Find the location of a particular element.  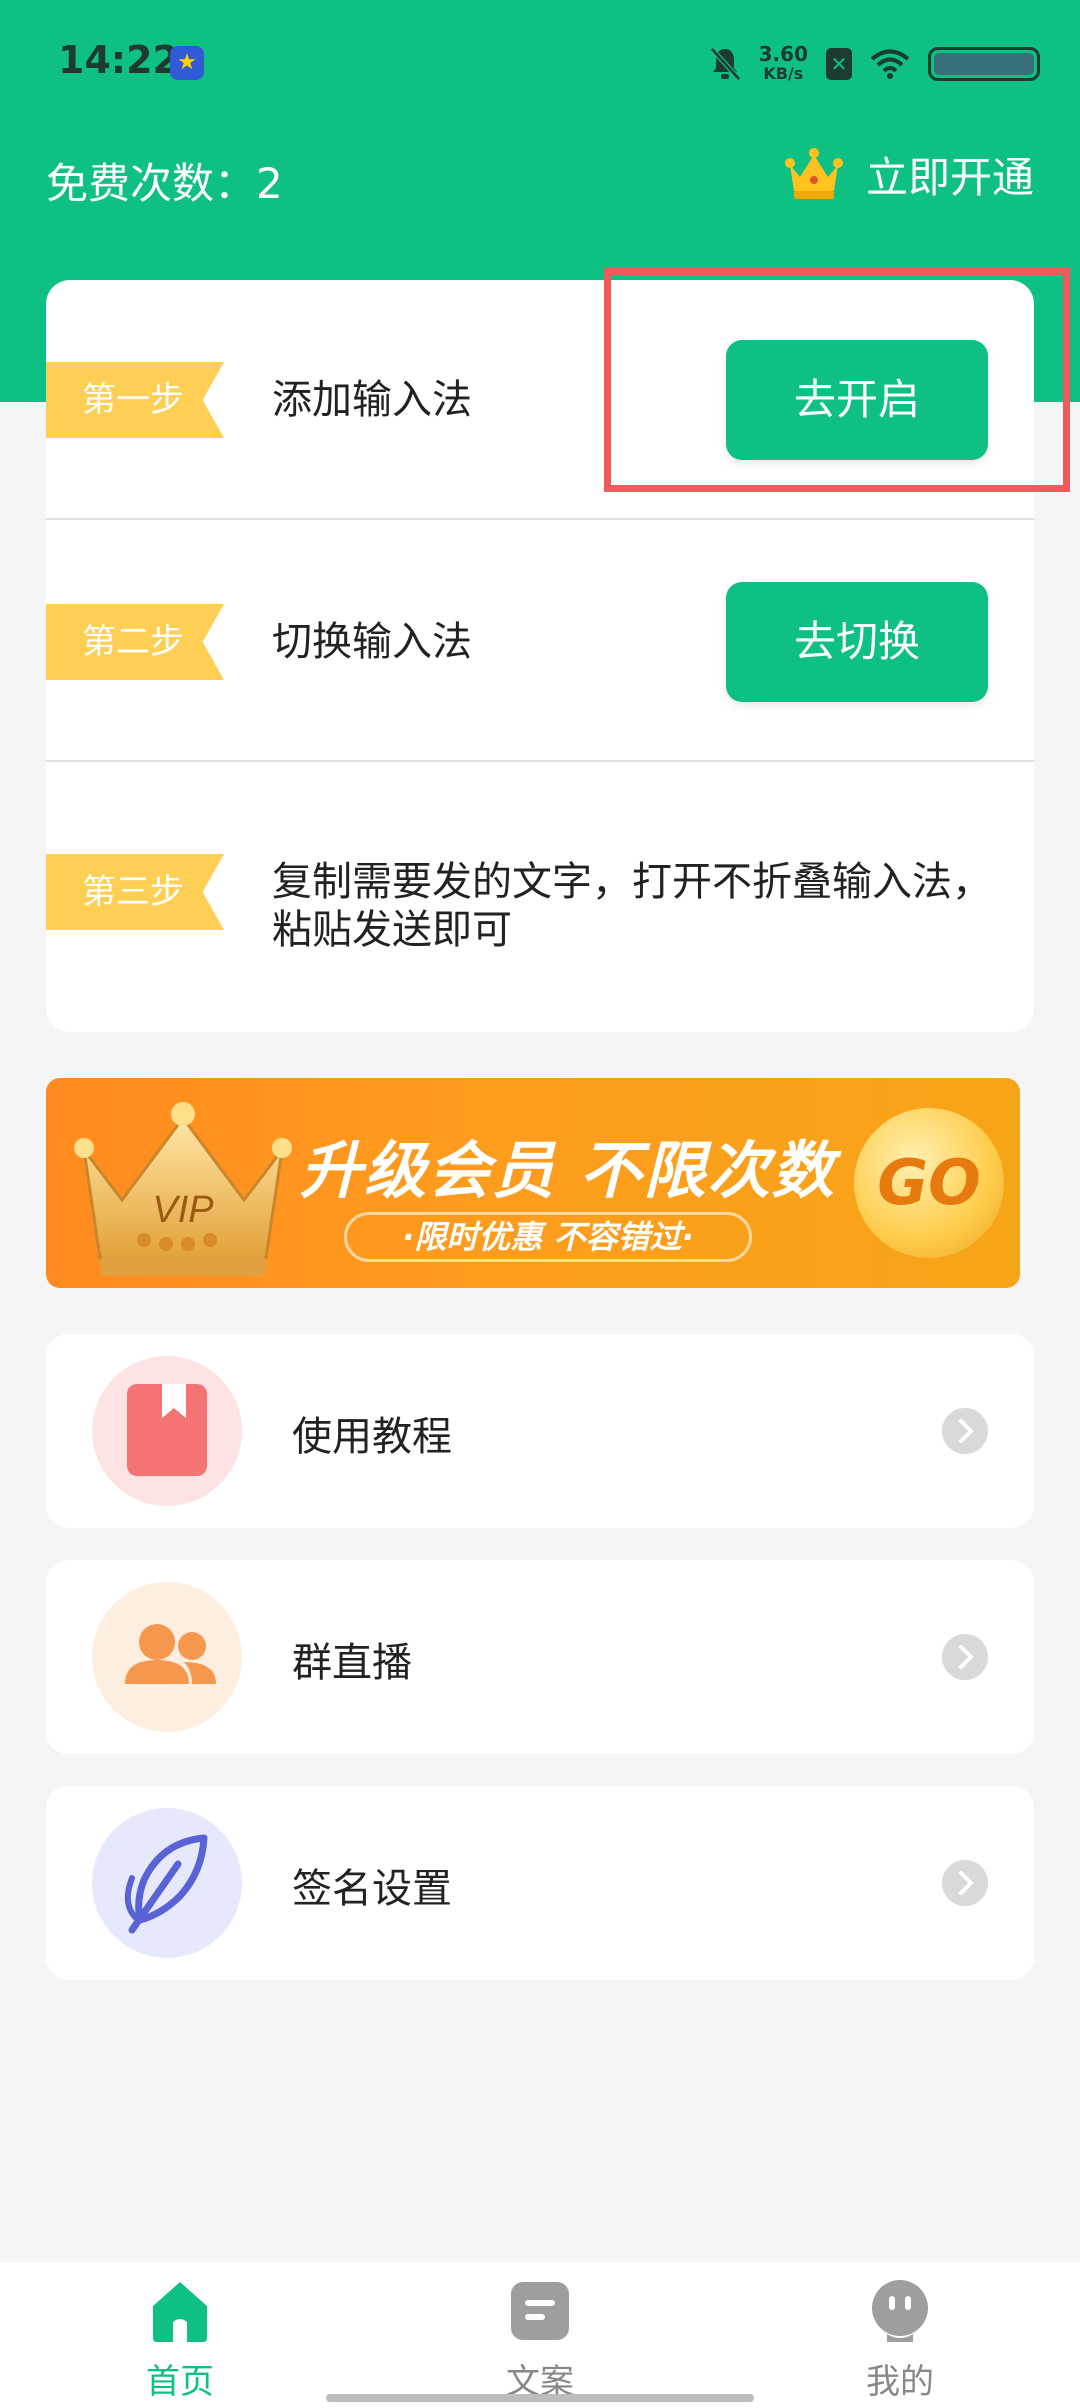

group-live-icon-bg is located at coordinates (167, 1657).